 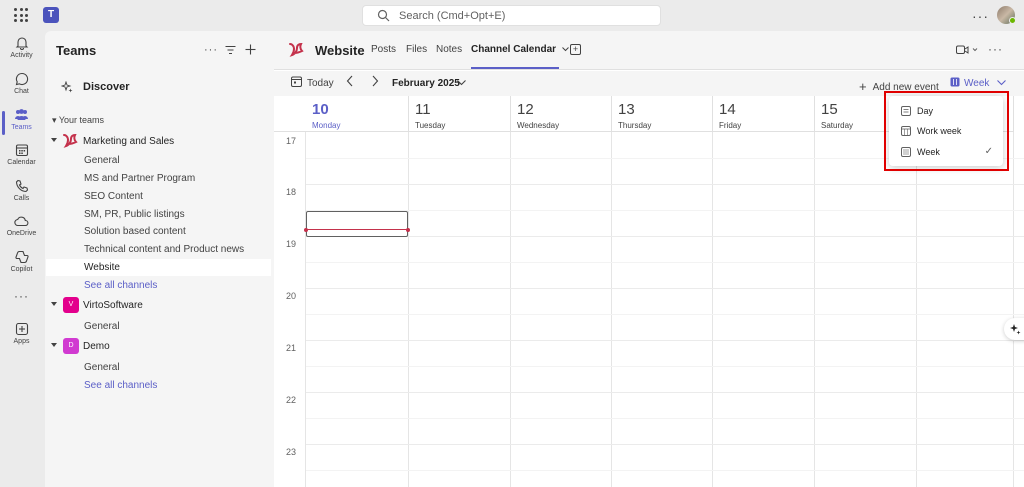 I want to click on header-more-icon: ···, so click(x=995, y=49).